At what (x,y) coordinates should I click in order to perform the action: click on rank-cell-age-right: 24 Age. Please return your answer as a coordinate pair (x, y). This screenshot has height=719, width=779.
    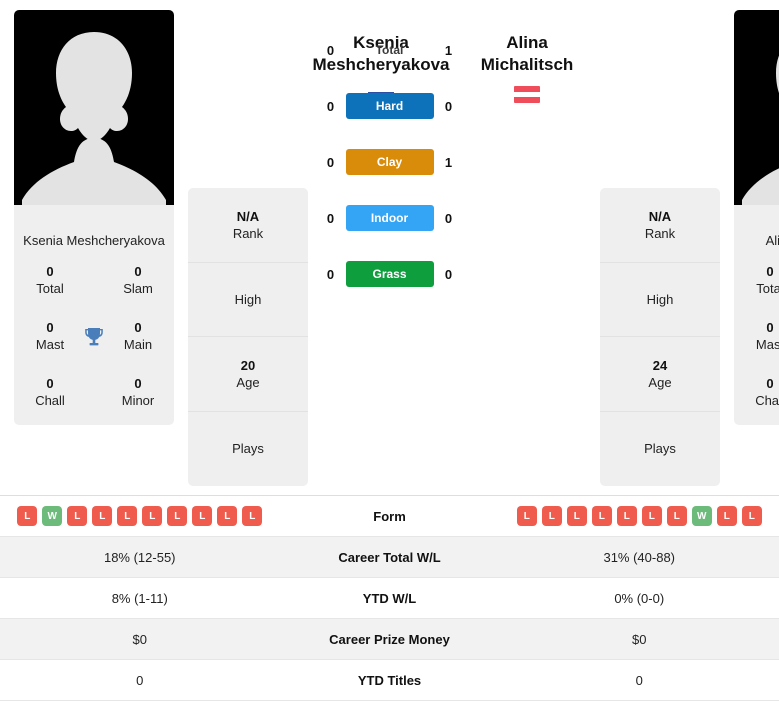
    Looking at the image, I should click on (660, 374).